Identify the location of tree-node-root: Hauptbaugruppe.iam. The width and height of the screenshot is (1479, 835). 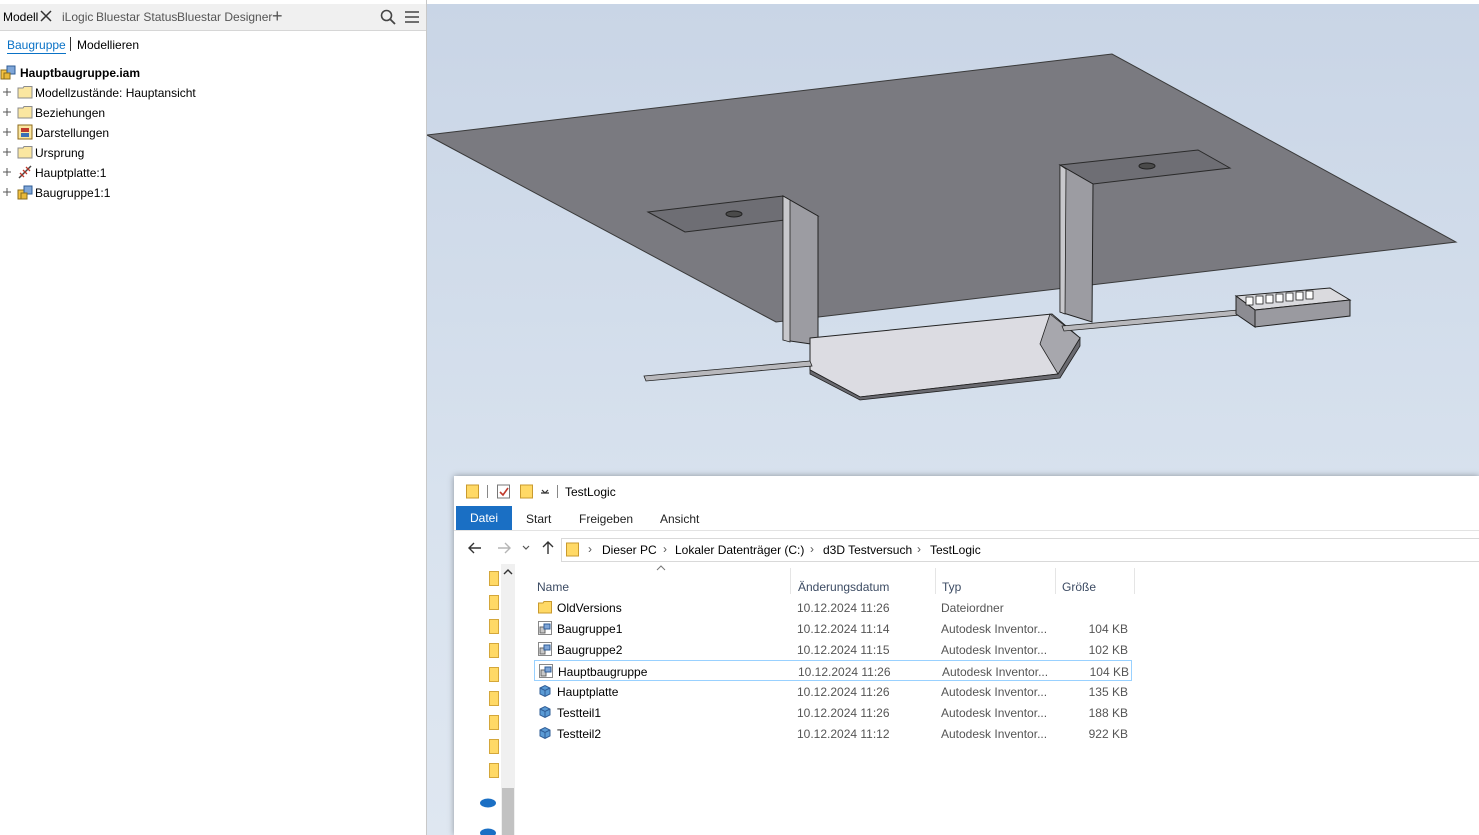
(213, 73).